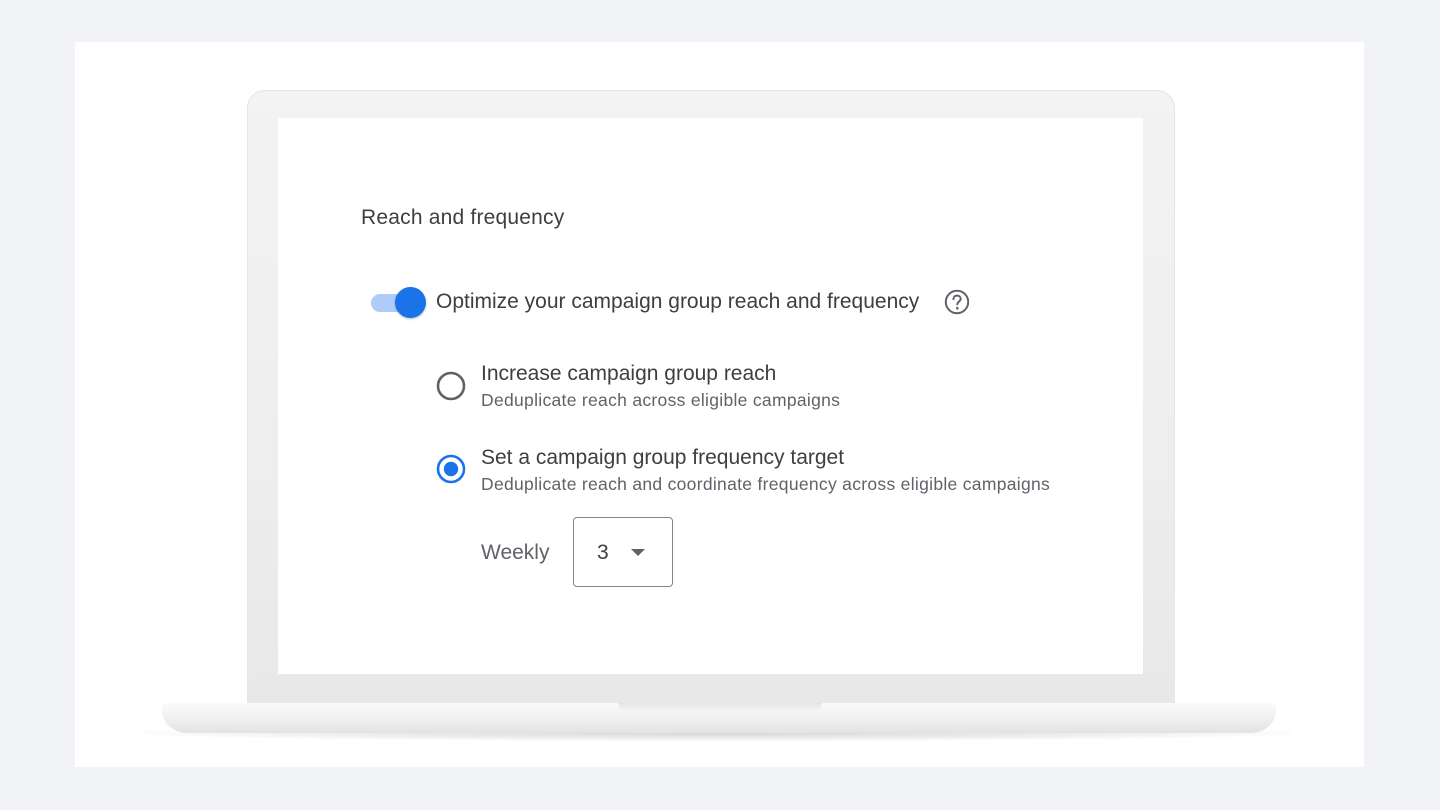 The height and width of the screenshot is (810, 1440). What do you see at coordinates (451, 469) in the screenshot?
I see `radio-frequency-target` at bounding box center [451, 469].